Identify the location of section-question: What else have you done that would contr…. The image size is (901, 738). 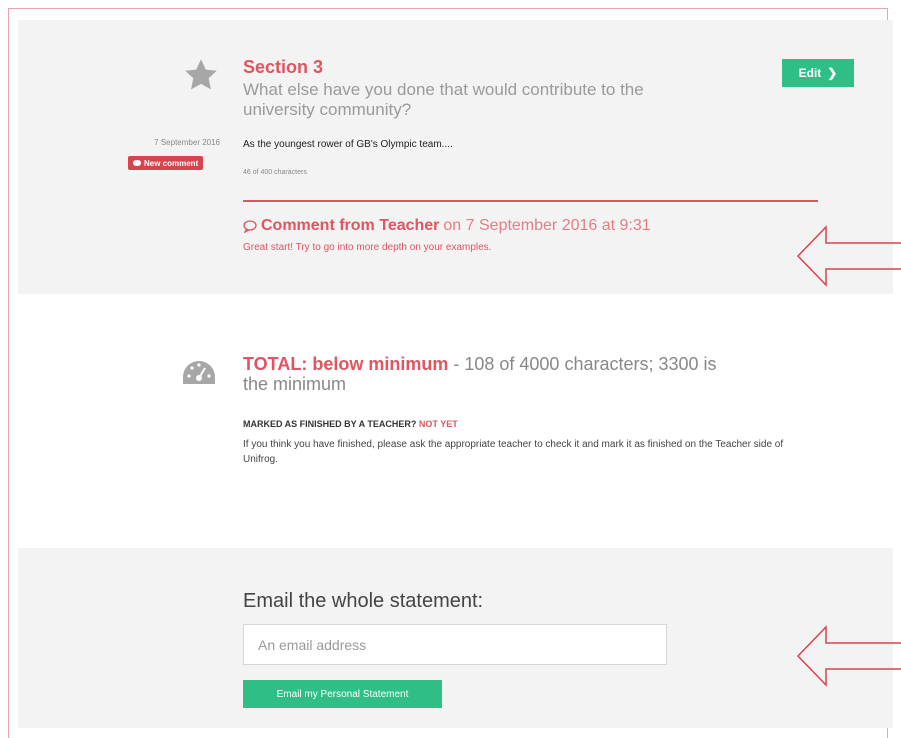
(443, 99).